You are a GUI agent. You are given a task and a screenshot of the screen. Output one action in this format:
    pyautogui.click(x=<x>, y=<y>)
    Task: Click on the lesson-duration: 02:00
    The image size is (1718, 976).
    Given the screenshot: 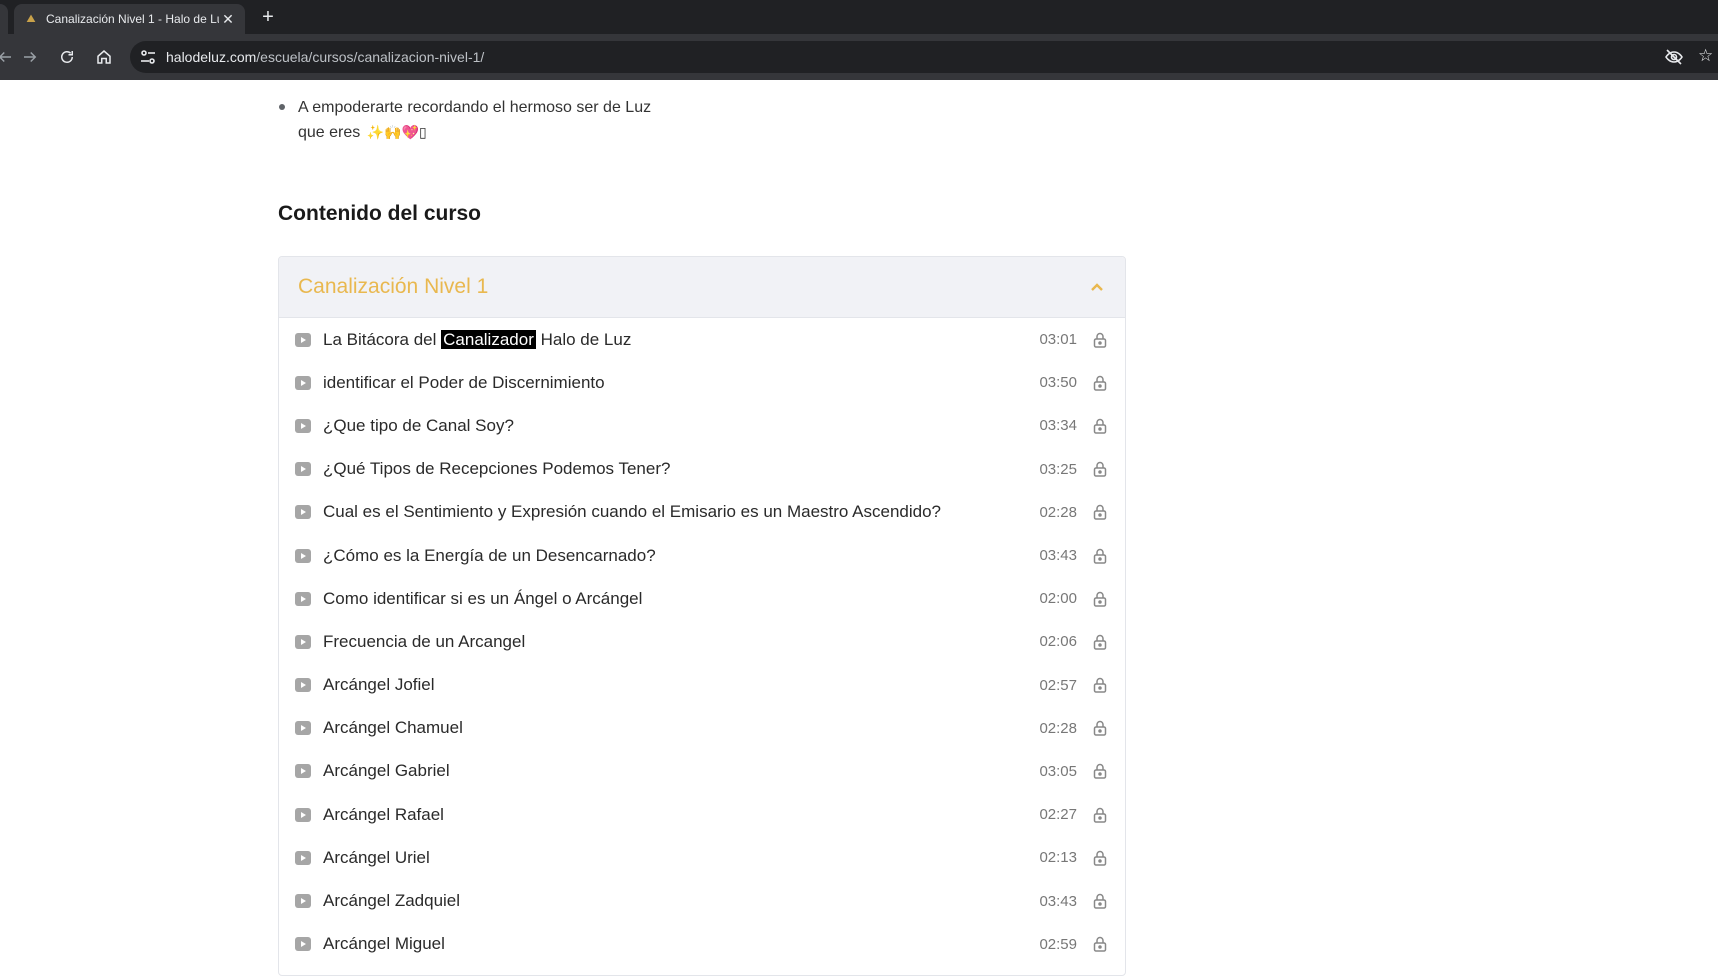 What is the action you would take?
    pyautogui.click(x=1058, y=599)
    